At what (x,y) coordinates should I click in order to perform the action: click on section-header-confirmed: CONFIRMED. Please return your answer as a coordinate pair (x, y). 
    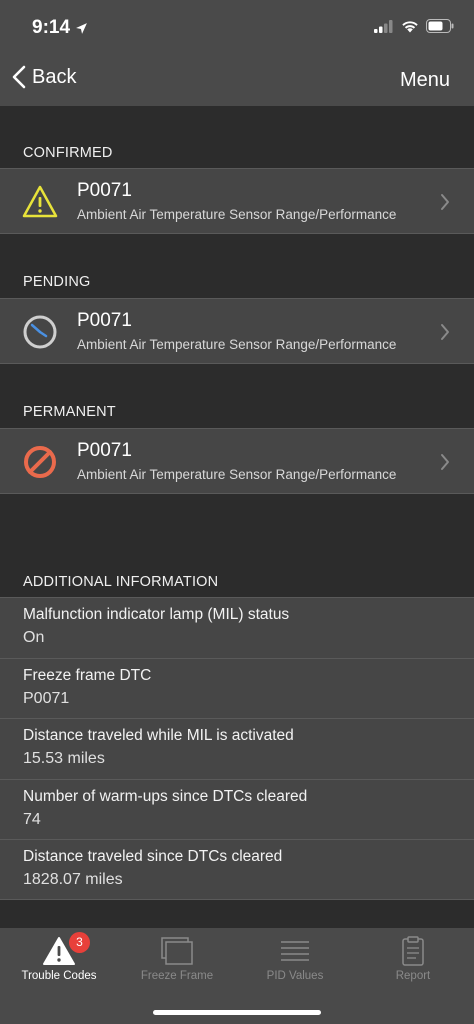
    Looking at the image, I should click on (68, 153).